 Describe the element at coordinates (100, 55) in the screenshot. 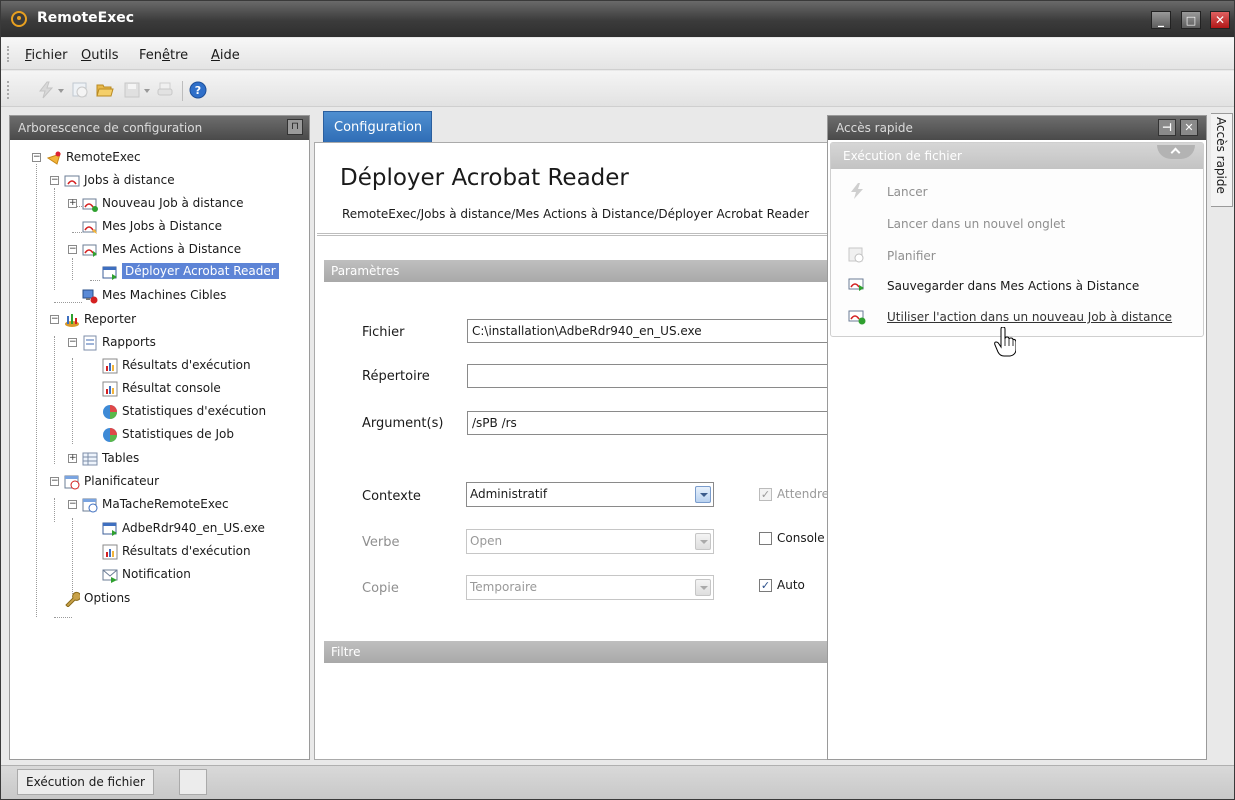

I see `menu-outils: Outils` at that location.